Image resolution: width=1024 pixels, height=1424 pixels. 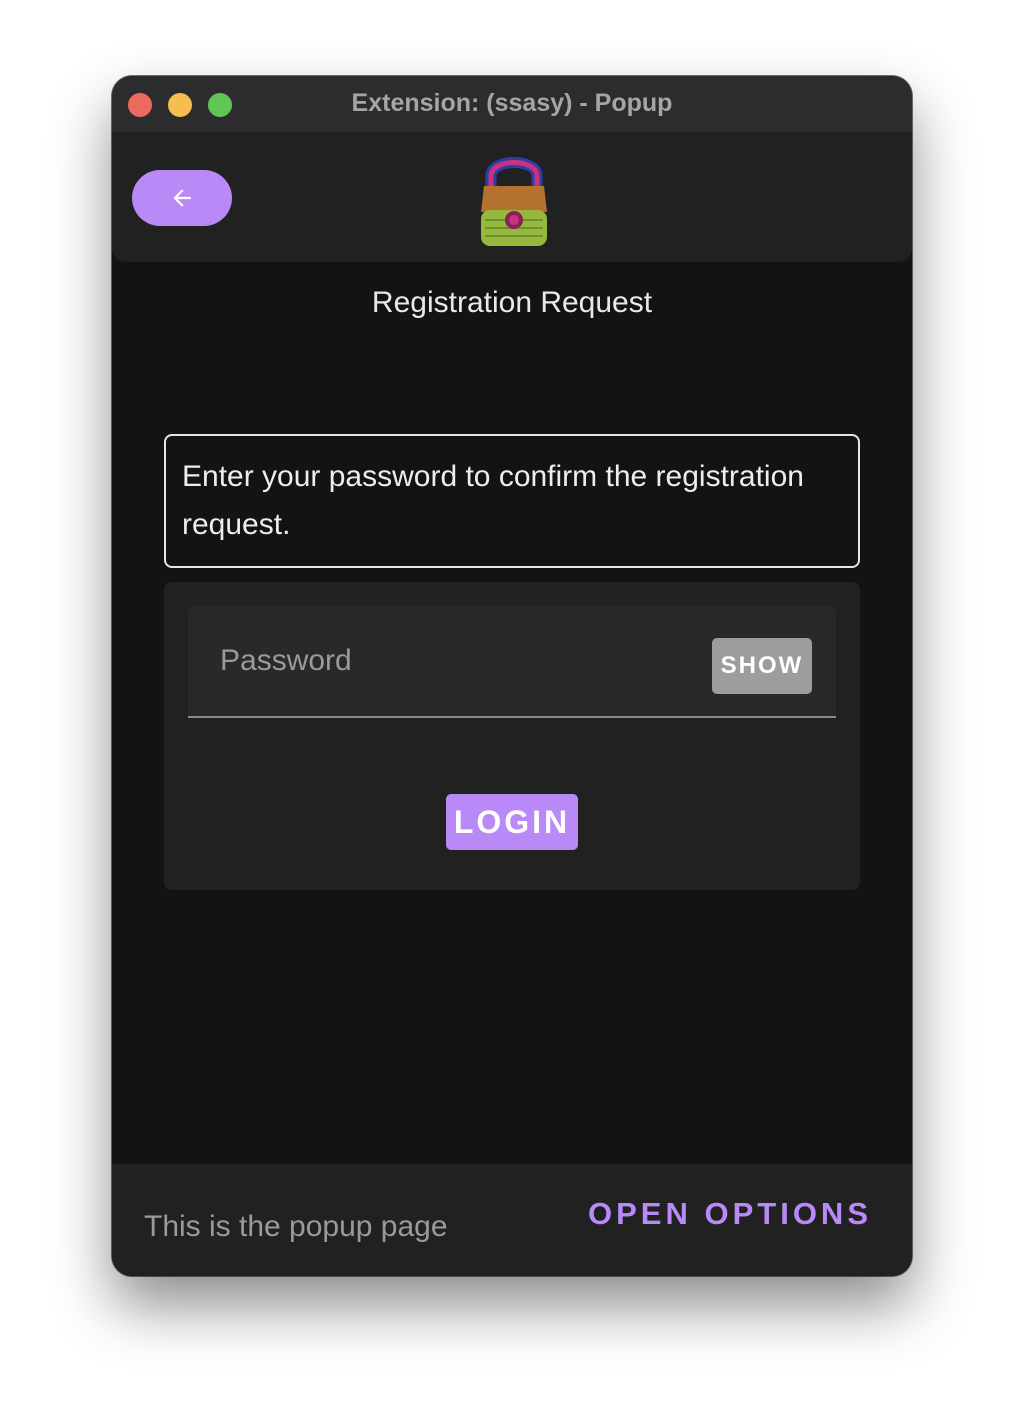 What do you see at coordinates (512, 302) in the screenshot?
I see `page-title: Registration Request` at bounding box center [512, 302].